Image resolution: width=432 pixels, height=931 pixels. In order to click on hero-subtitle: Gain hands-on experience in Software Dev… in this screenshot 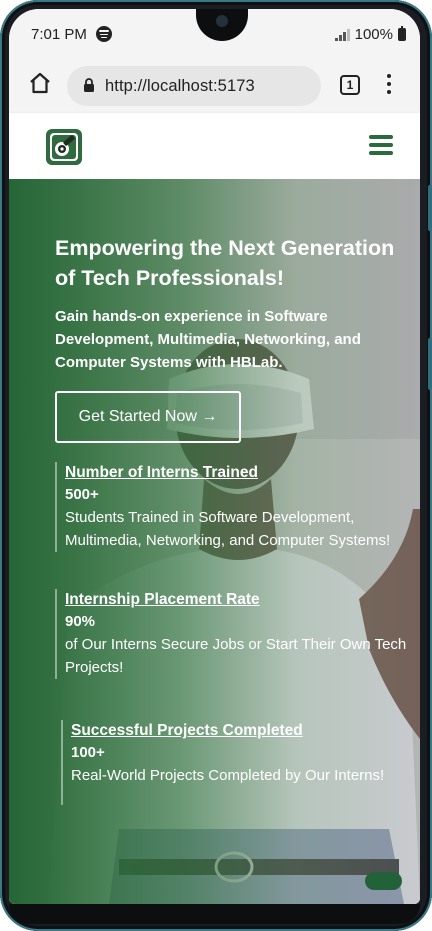, I will do `click(208, 339)`.